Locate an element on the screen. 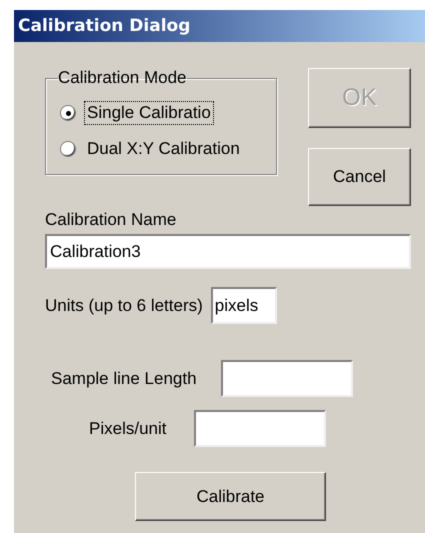 The height and width of the screenshot is (533, 425). name-field: Calibration3 is located at coordinates (228, 251).